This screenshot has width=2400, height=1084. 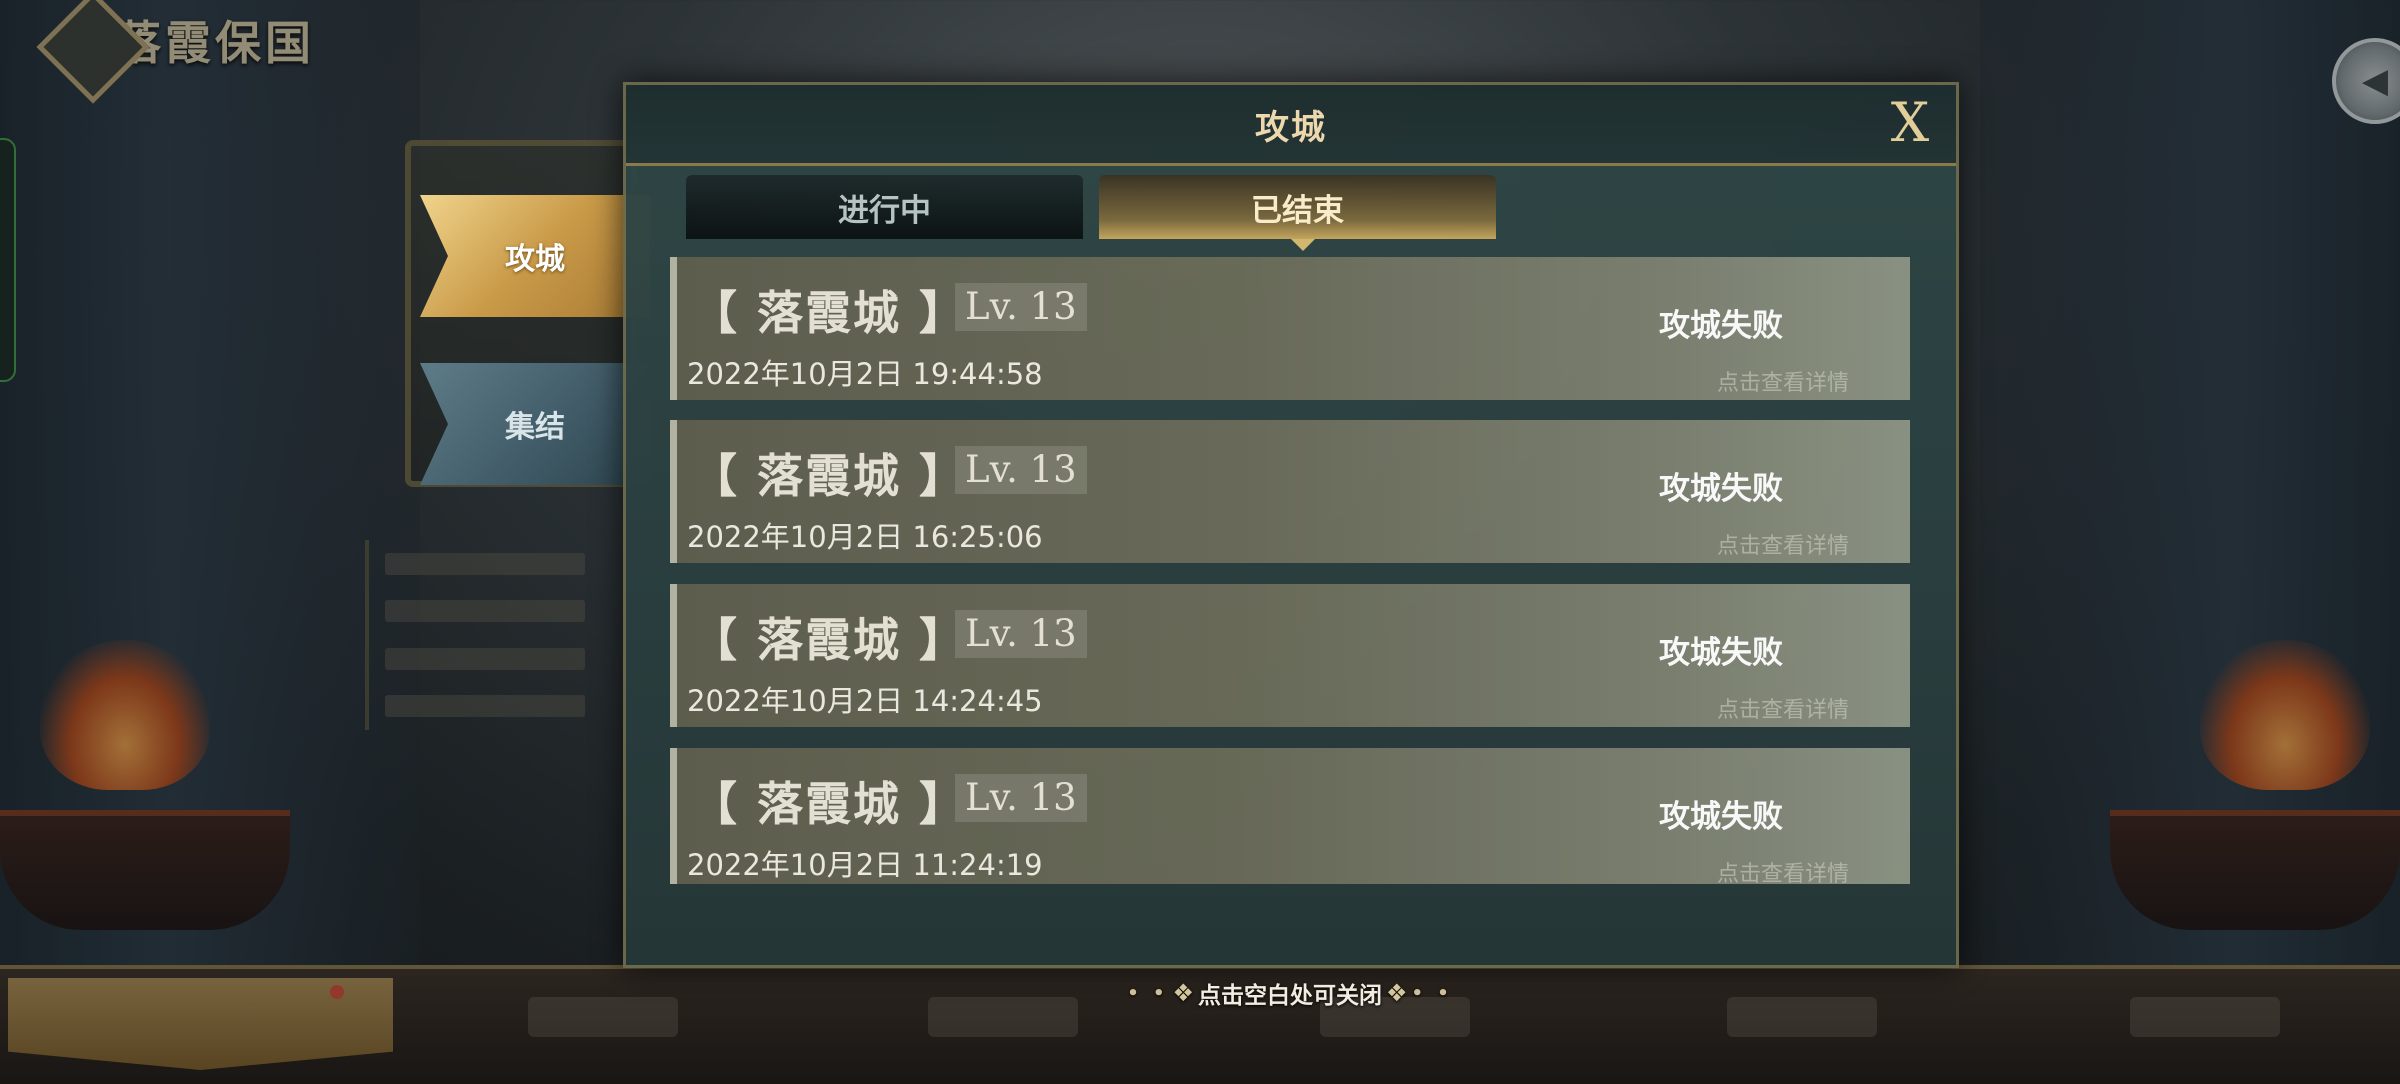 I want to click on side-tab-rally: 集结, so click(x=535, y=424).